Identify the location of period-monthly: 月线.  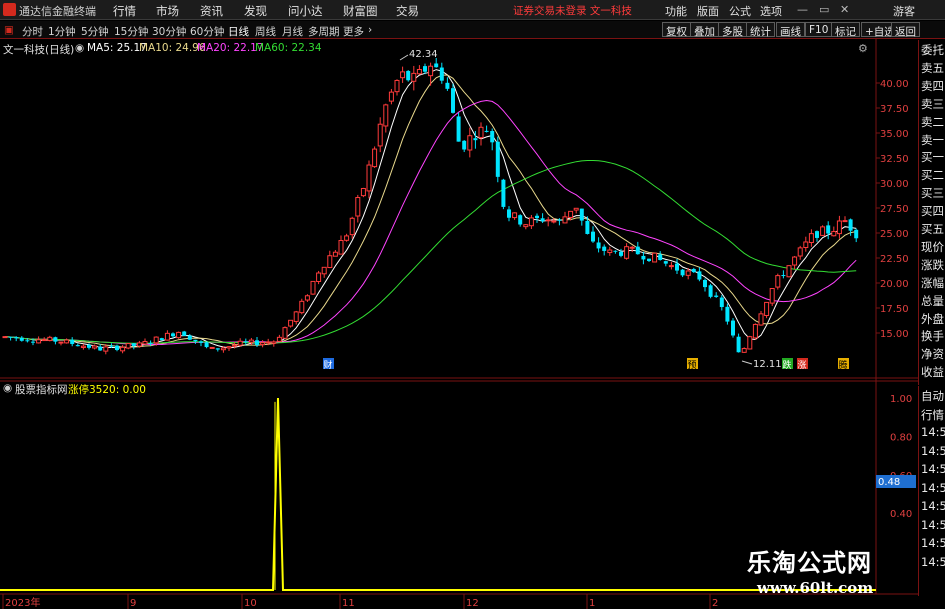
(292, 31).